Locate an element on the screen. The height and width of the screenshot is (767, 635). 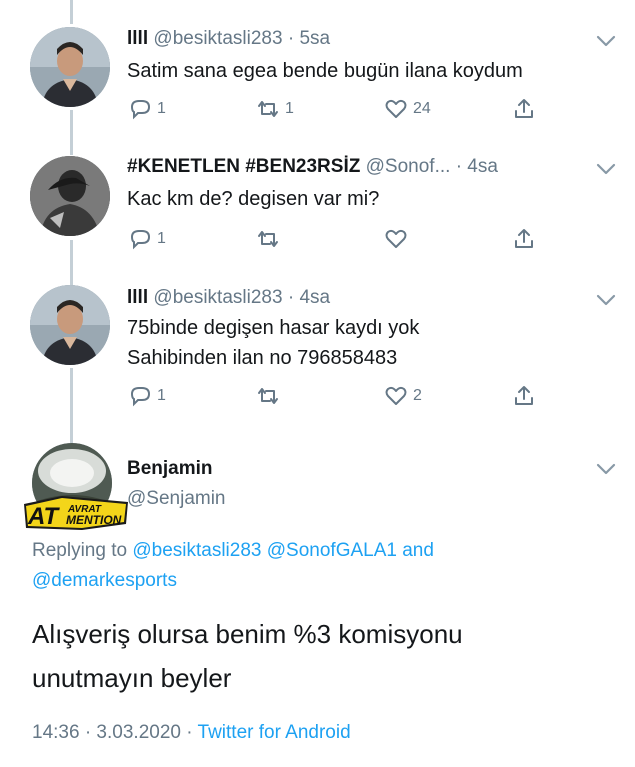
avrat-at-mention-badge: AT AVRAT MENTION is located at coordinates (76, 513).